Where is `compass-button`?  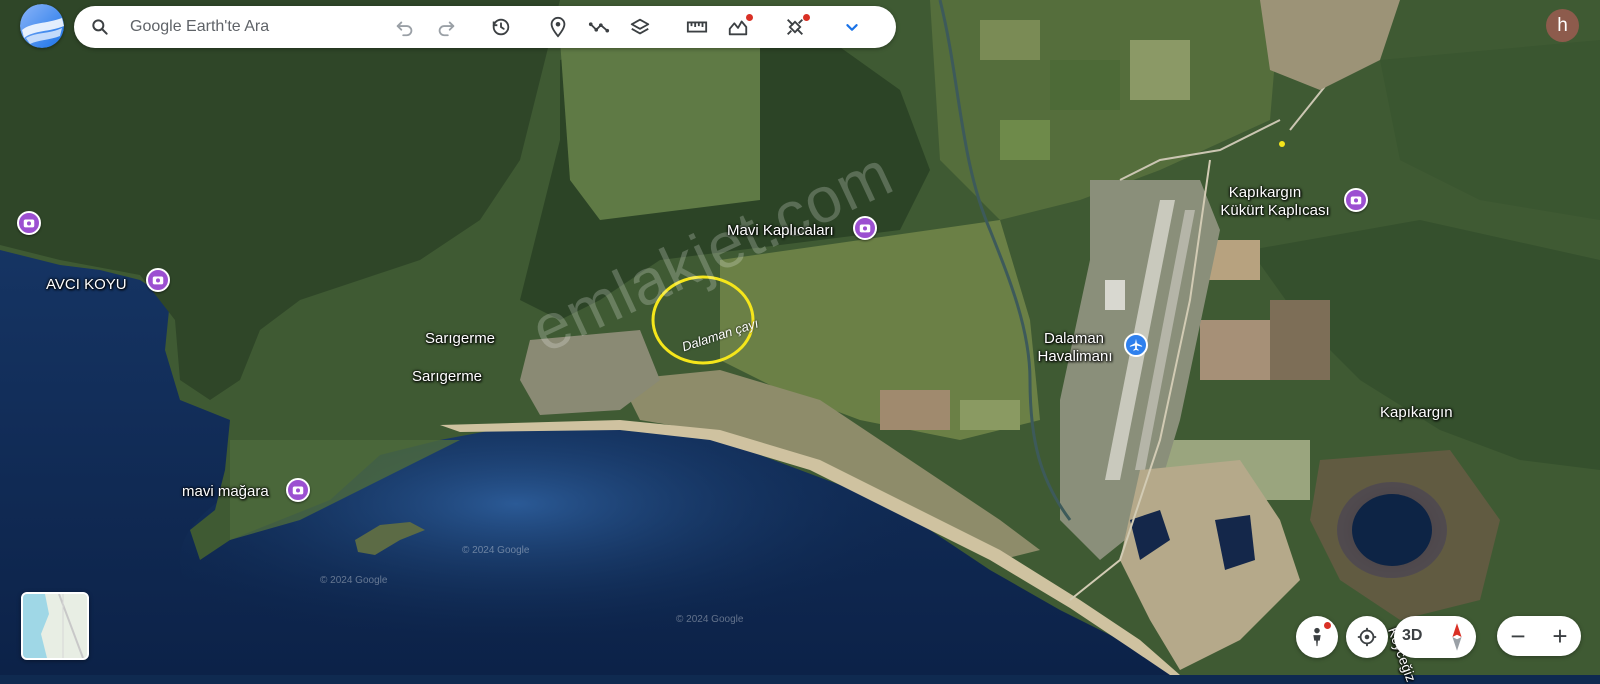
compass-button is located at coordinates (1457, 637).